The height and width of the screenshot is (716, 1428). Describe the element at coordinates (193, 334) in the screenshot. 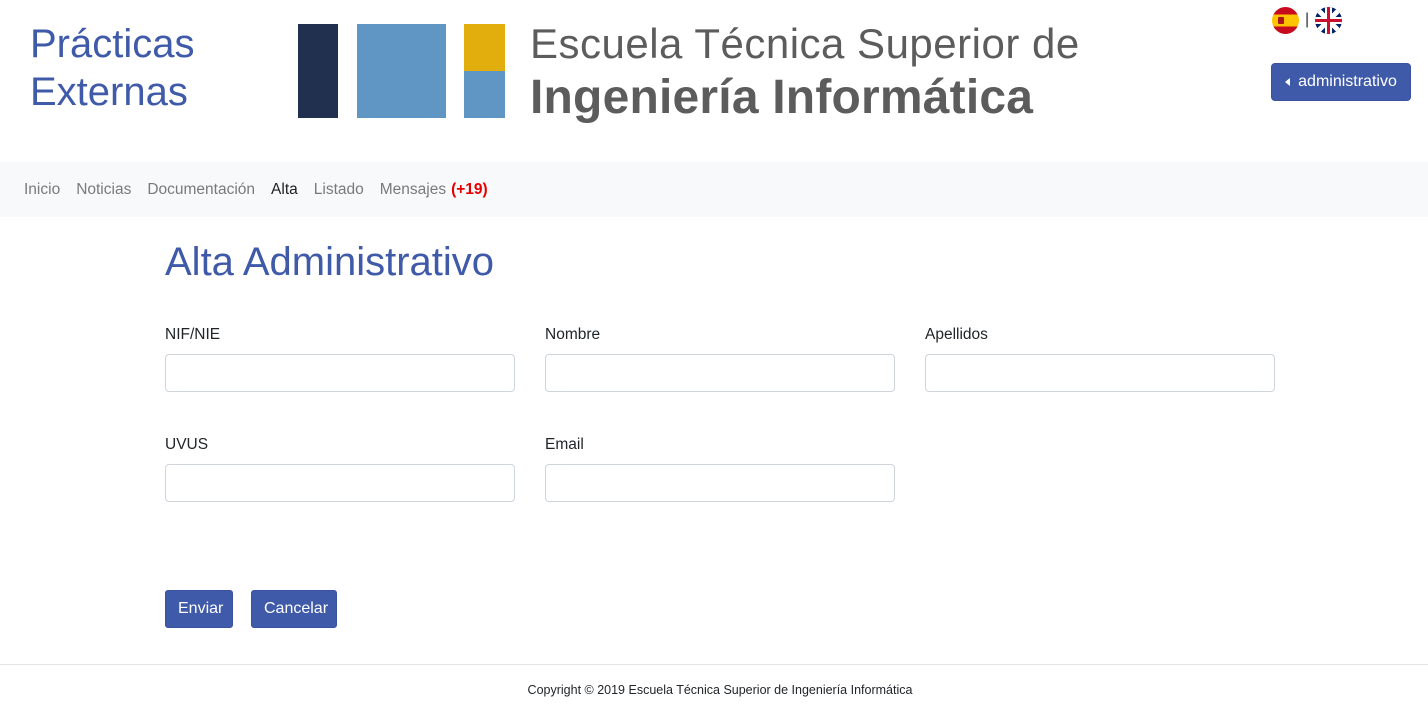

I see `nif-label: NIF/NIE` at that location.